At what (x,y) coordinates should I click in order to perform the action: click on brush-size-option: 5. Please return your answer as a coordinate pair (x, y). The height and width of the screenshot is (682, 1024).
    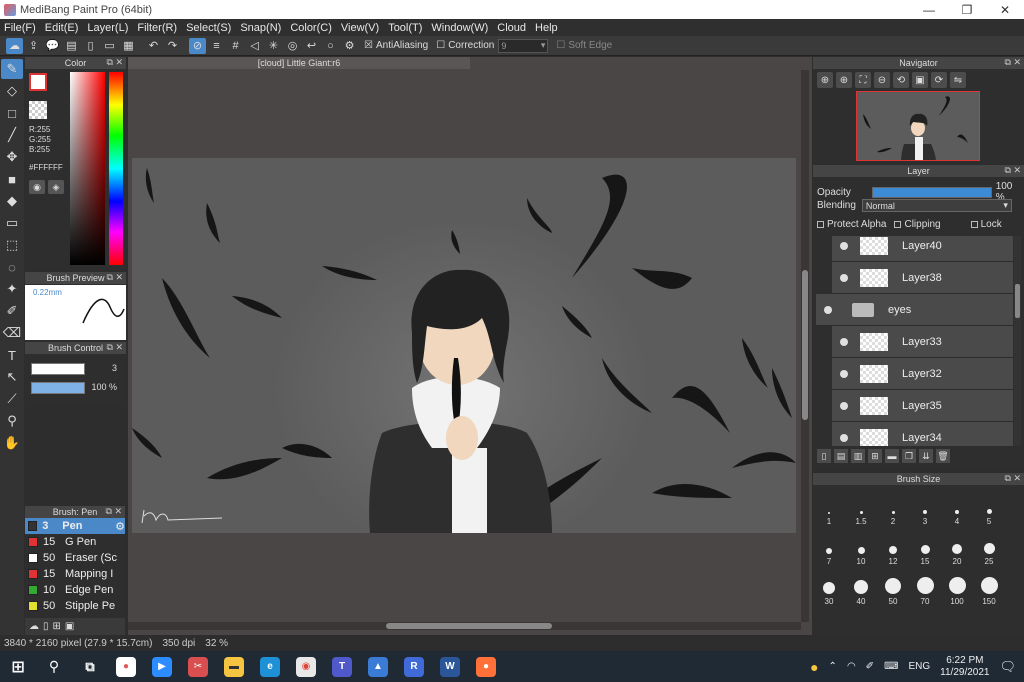
    Looking at the image, I should click on (989, 507).